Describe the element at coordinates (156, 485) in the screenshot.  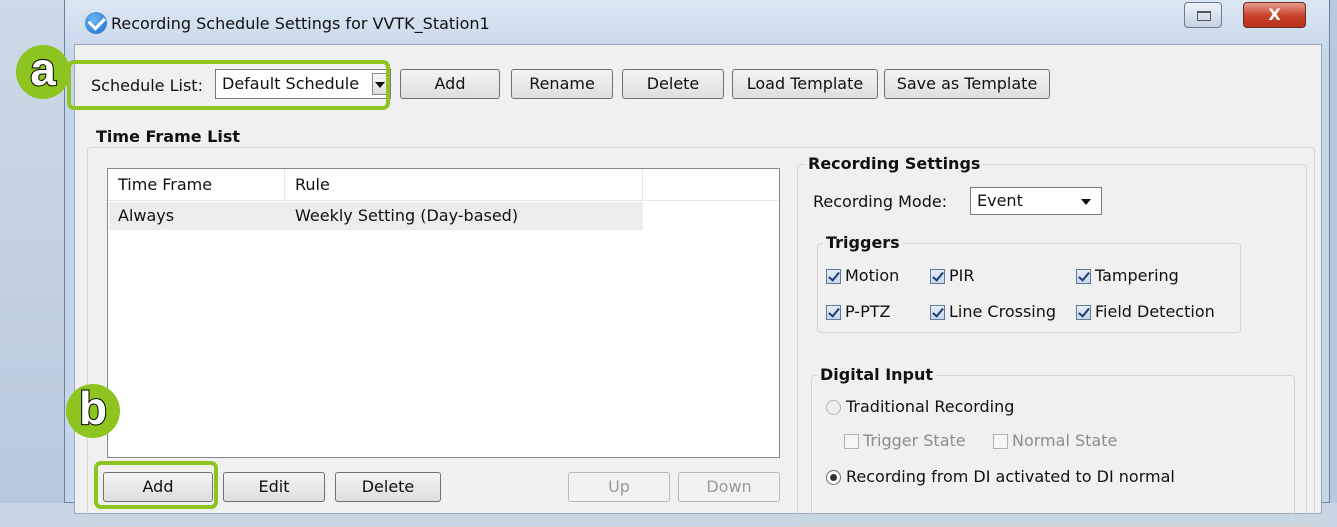
I see `callout-b-highlight` at that location.